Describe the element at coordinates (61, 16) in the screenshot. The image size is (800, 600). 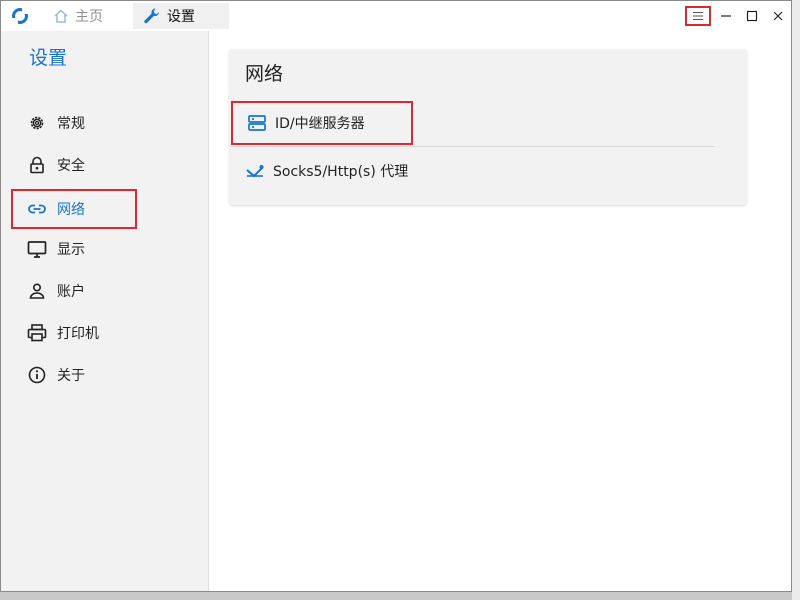
I see `home-icon` at that location.